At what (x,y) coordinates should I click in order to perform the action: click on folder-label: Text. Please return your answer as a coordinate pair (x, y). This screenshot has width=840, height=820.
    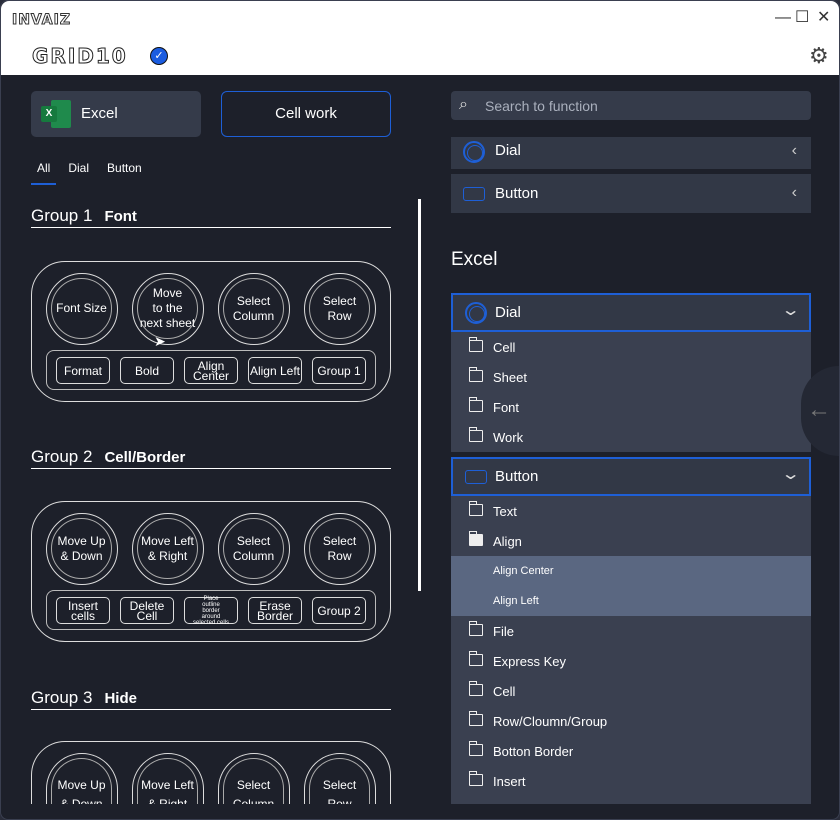
    Looking at the image, I should click on (505, 511).